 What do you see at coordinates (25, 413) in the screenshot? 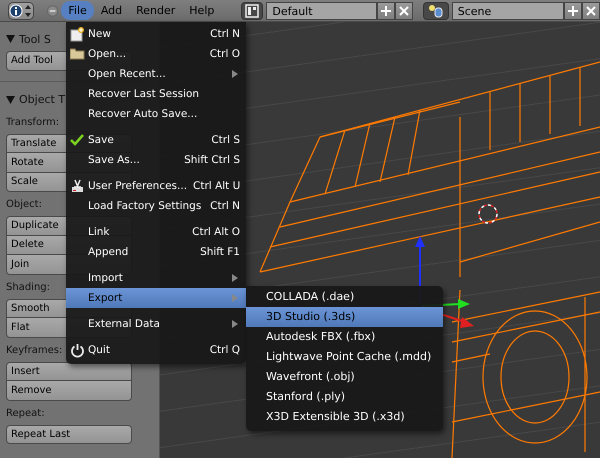
I see `group-label: Repeat:` at bounding box center [25, 413].